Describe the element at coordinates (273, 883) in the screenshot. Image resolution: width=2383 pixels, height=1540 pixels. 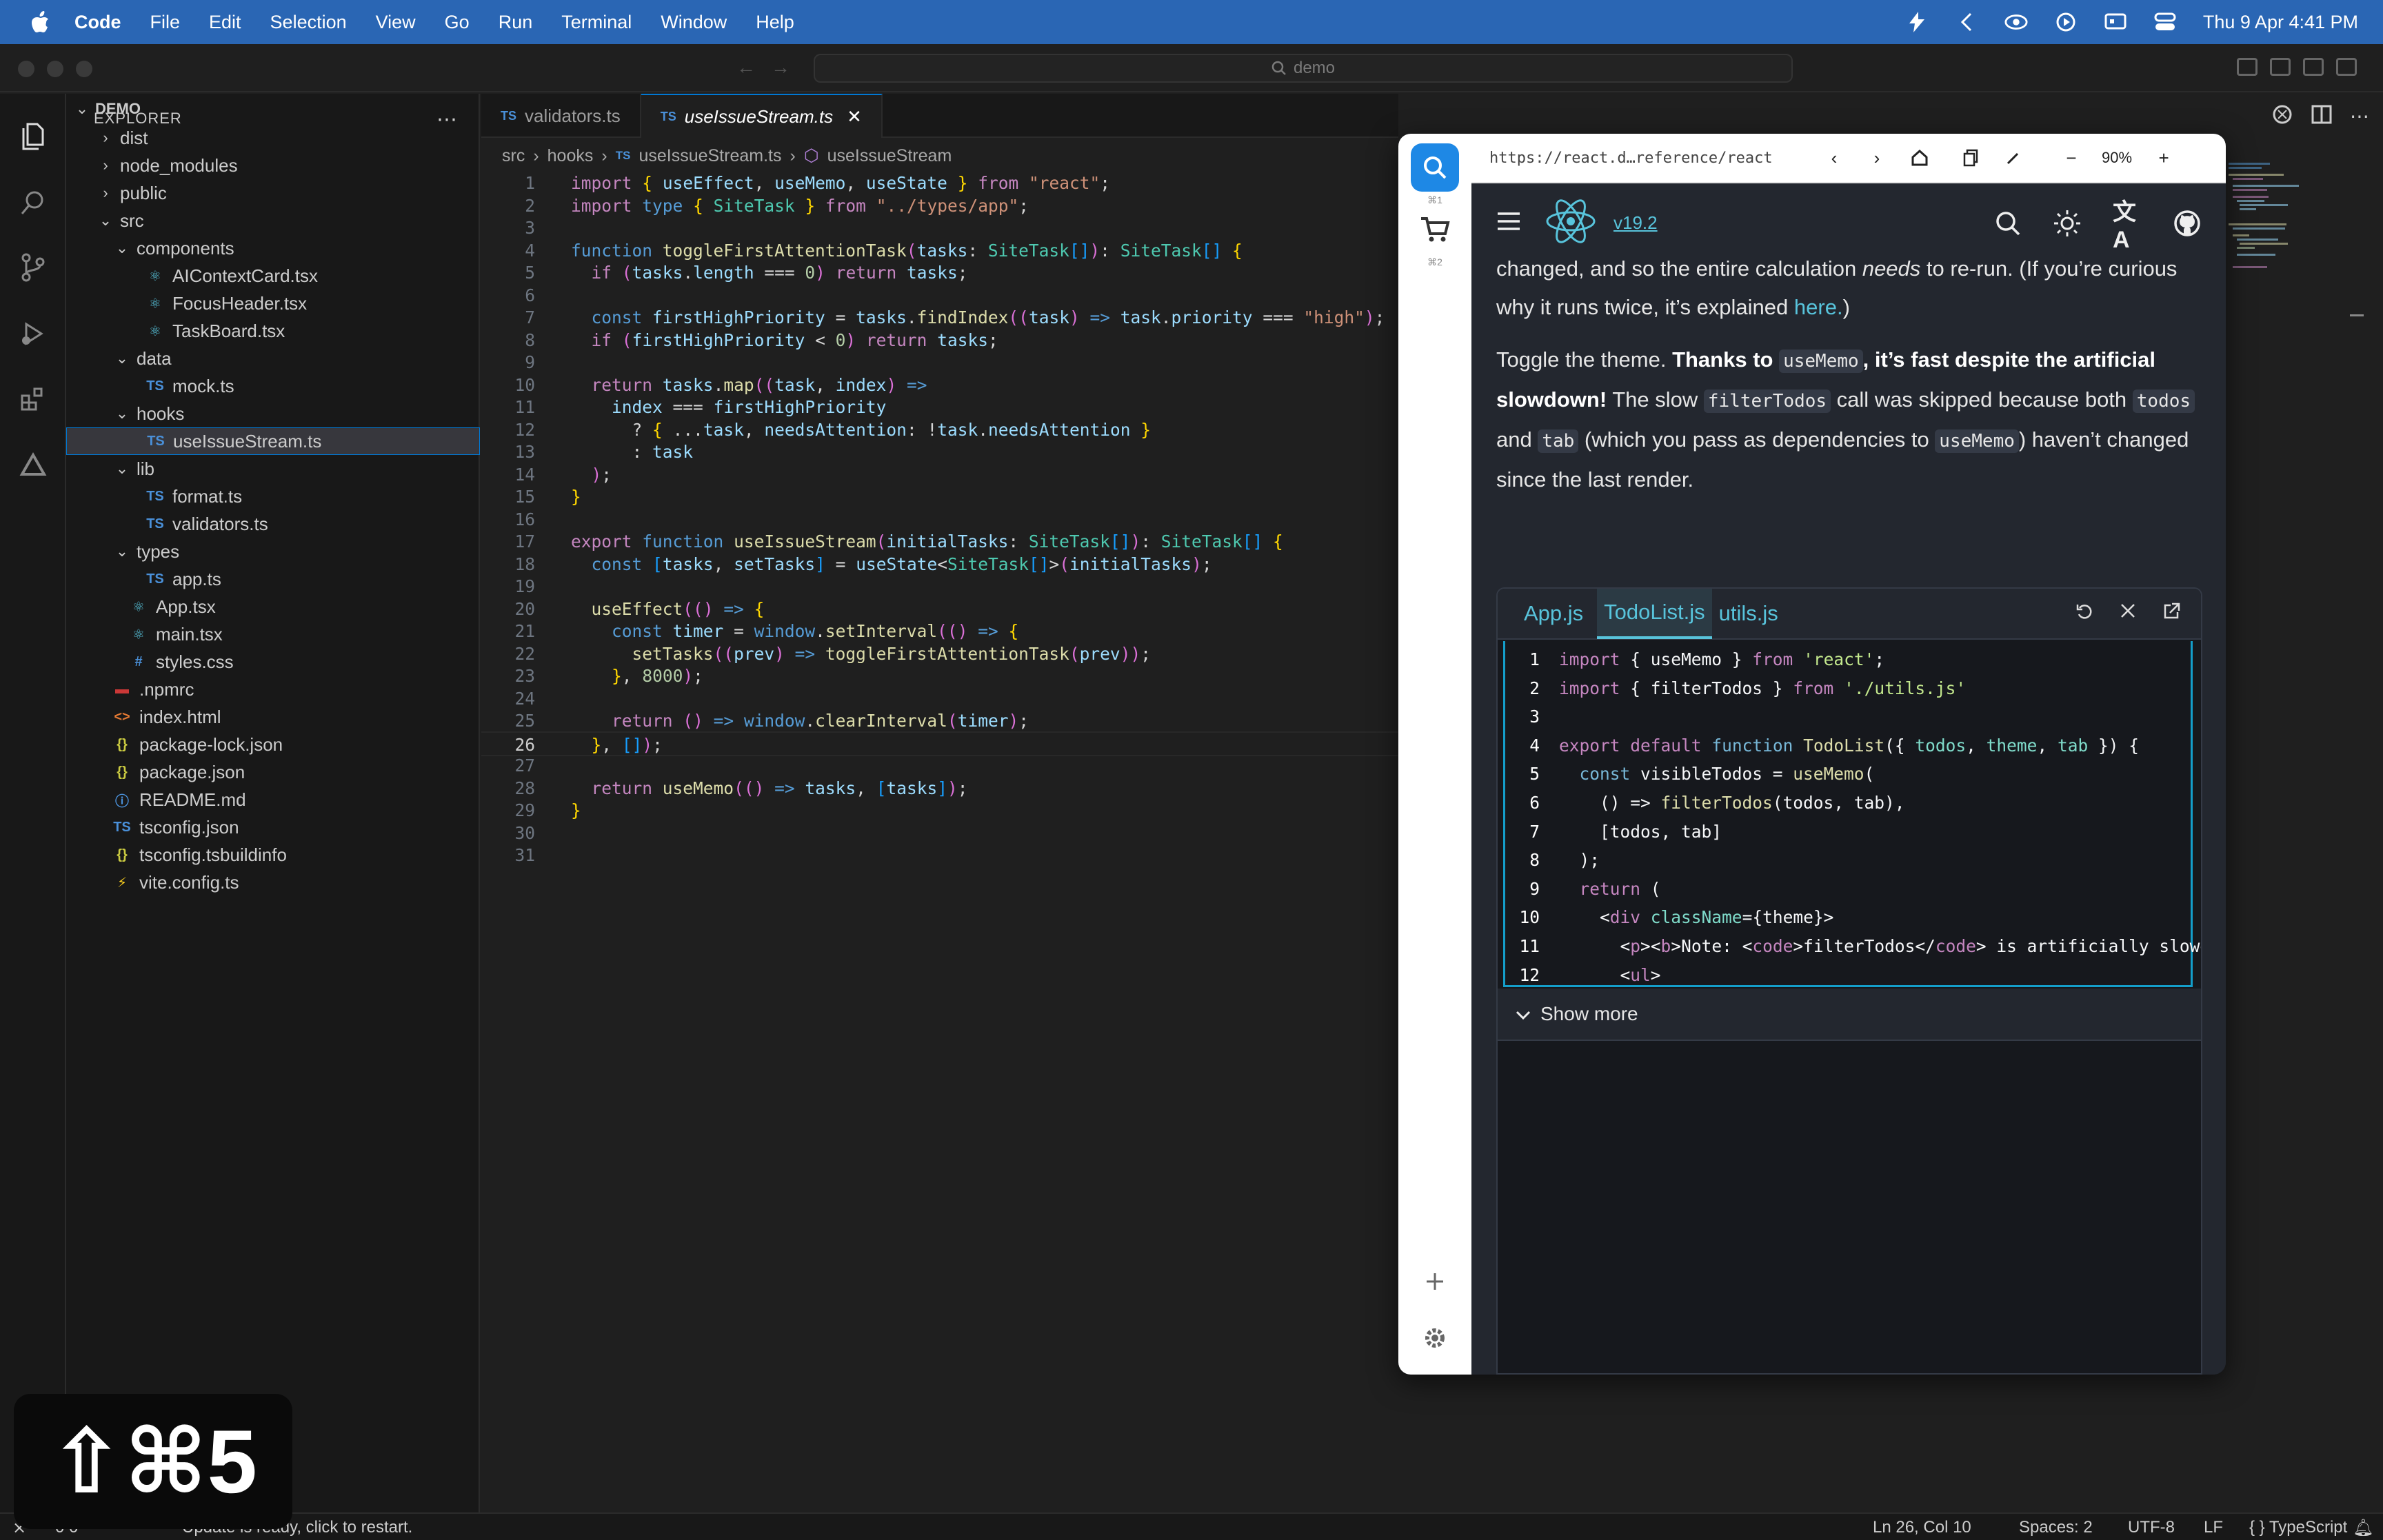
I see `tree-file: ⚡ vite.config.ts` at that location.